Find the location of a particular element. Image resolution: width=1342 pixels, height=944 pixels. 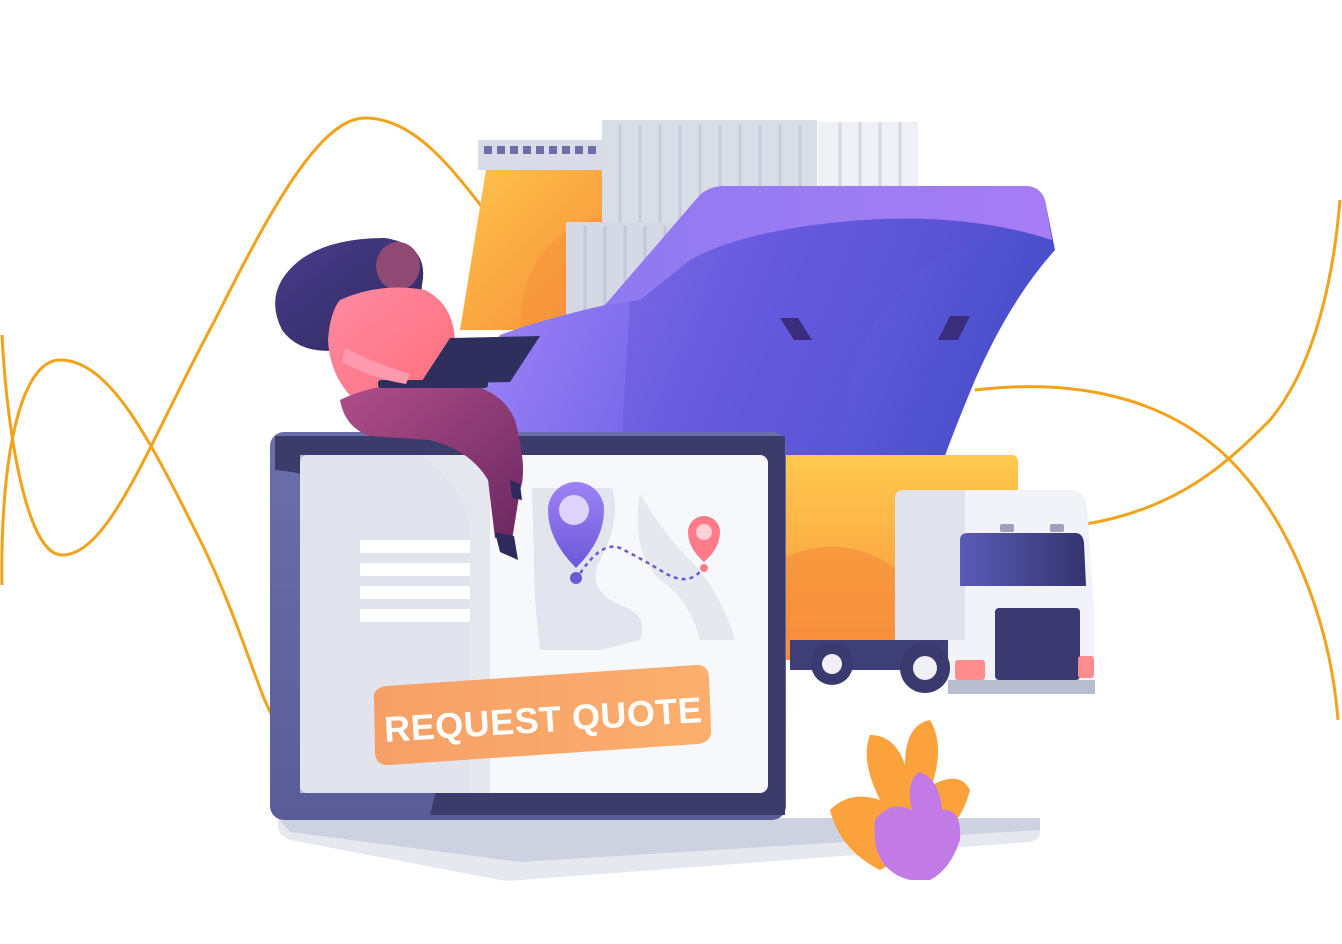

truck-wheel-rear is located at coordinates (832, 664).